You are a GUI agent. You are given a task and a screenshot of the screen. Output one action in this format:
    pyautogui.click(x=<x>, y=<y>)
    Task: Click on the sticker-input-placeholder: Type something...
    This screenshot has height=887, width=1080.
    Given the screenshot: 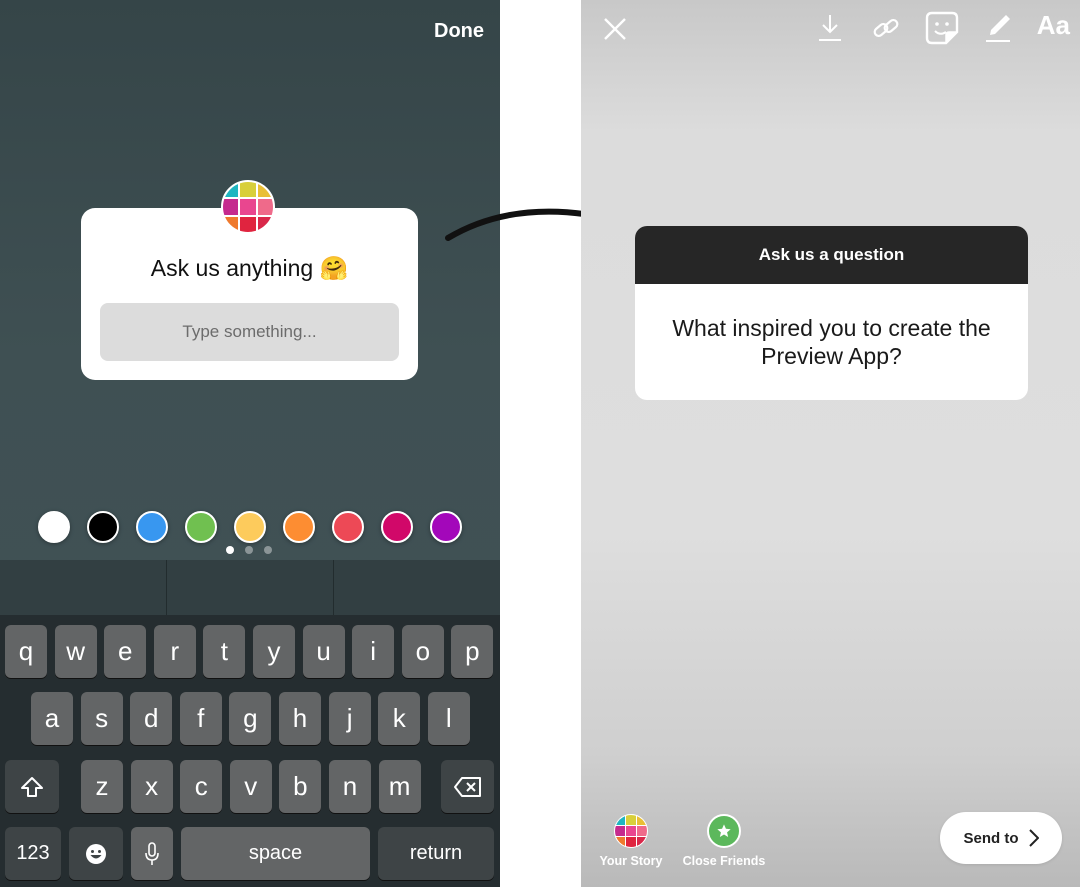 What is the action you would take?
    pyautogui.click(x=249, y=332)
    